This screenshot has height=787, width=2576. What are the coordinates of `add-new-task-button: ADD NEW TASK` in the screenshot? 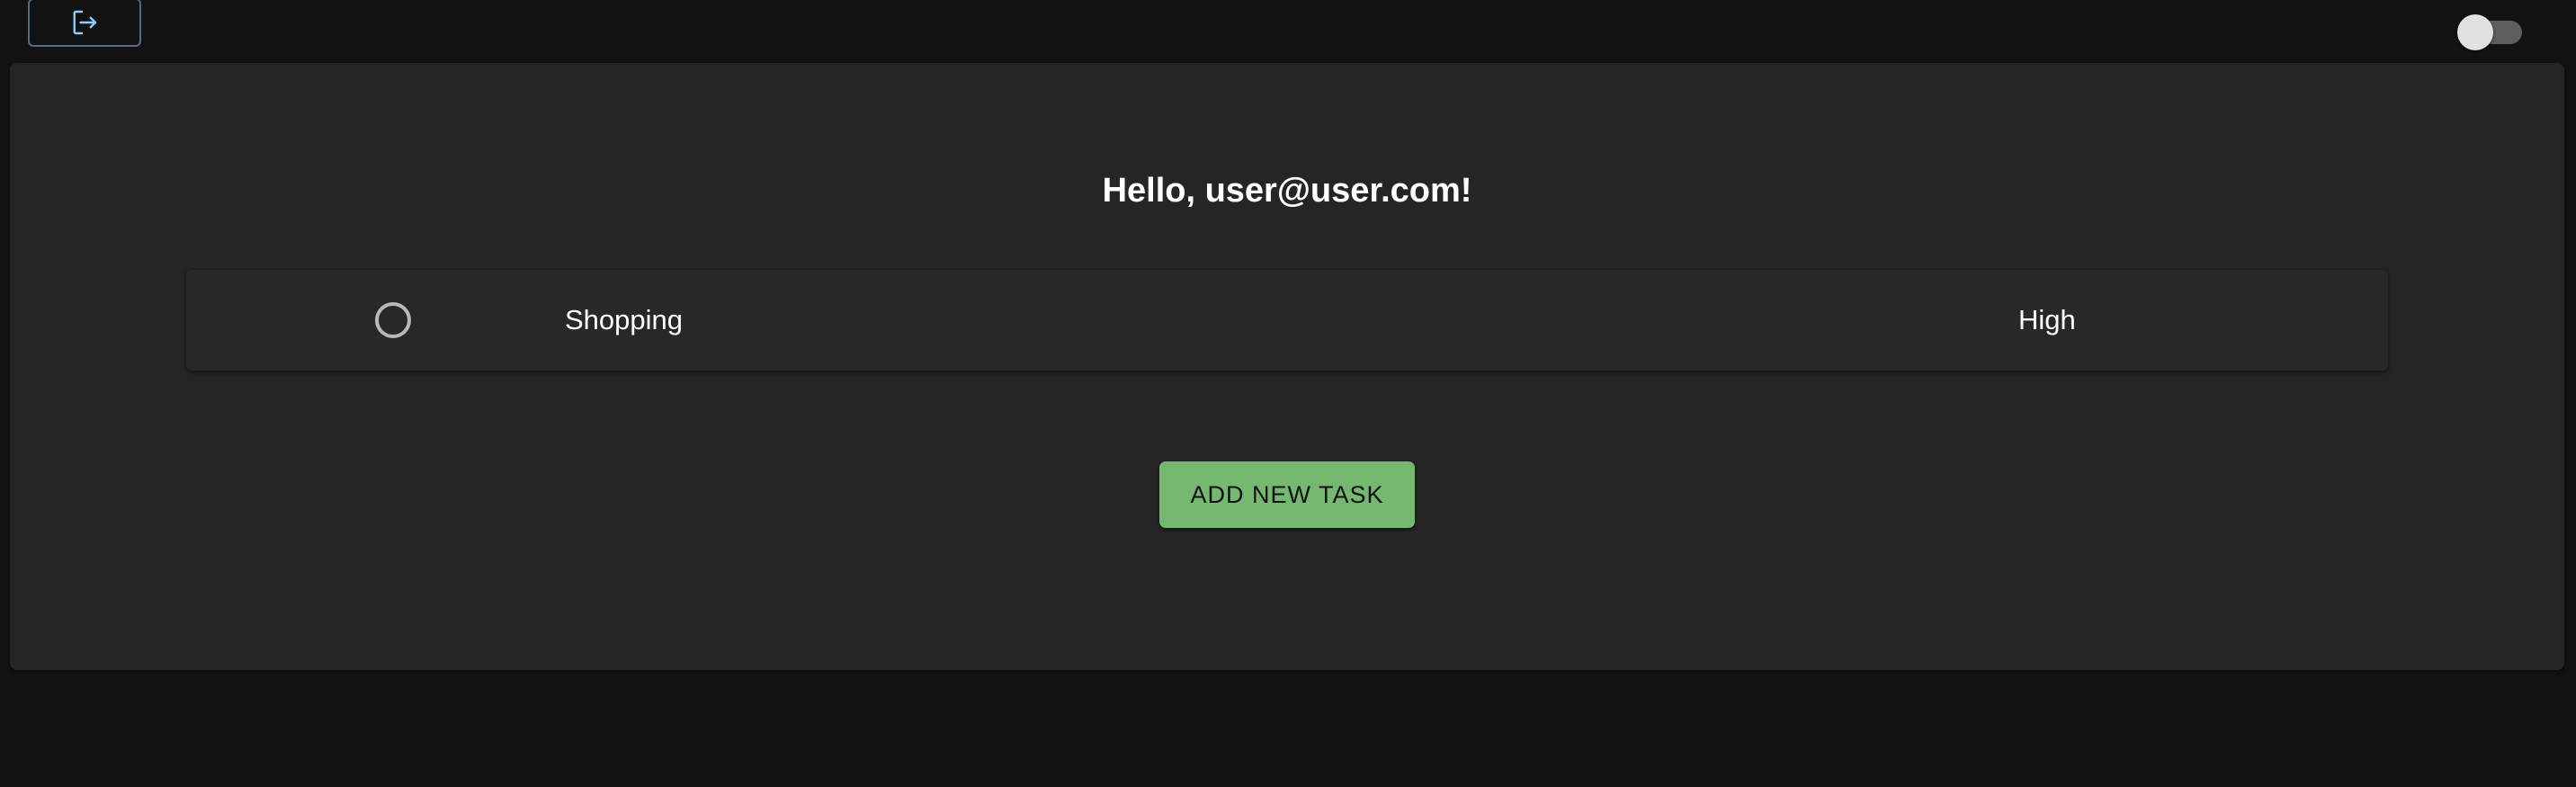 It's located at (1287, 495).